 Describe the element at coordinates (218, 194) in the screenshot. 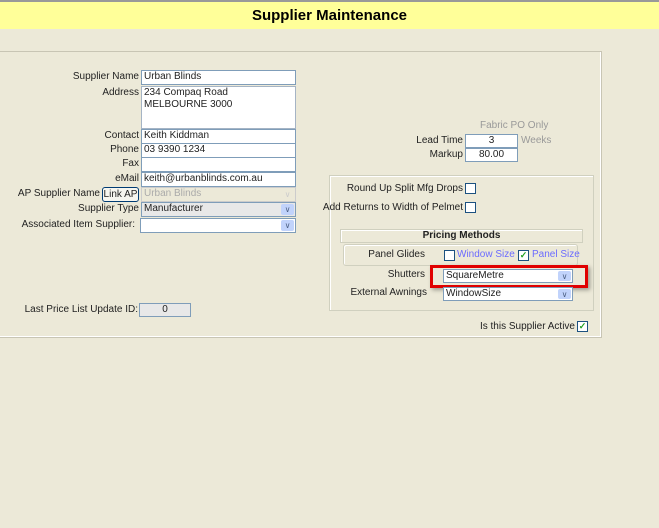

I see `ap-supplier-select: Urban Blinds ∨` at that location.